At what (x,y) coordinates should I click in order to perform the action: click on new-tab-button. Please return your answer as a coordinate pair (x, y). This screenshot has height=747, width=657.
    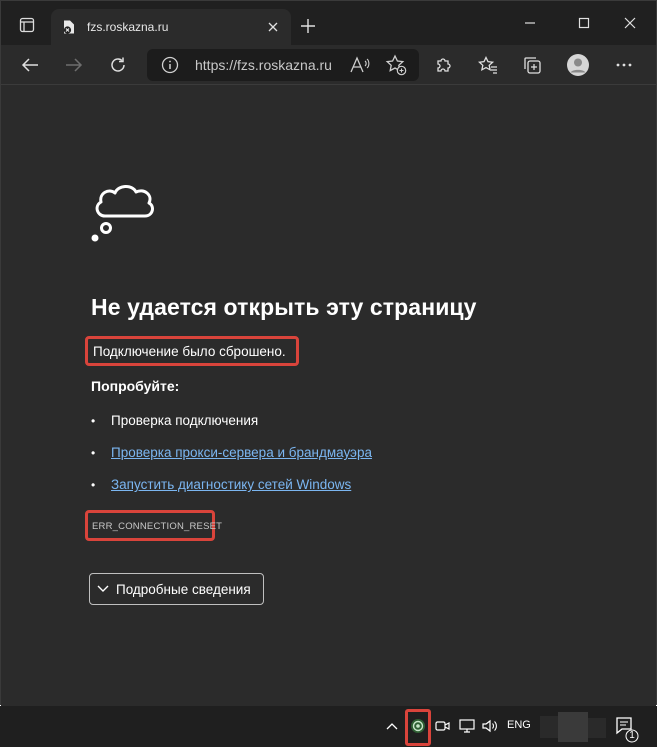
    Looking at the image, I should click on (308, 26).